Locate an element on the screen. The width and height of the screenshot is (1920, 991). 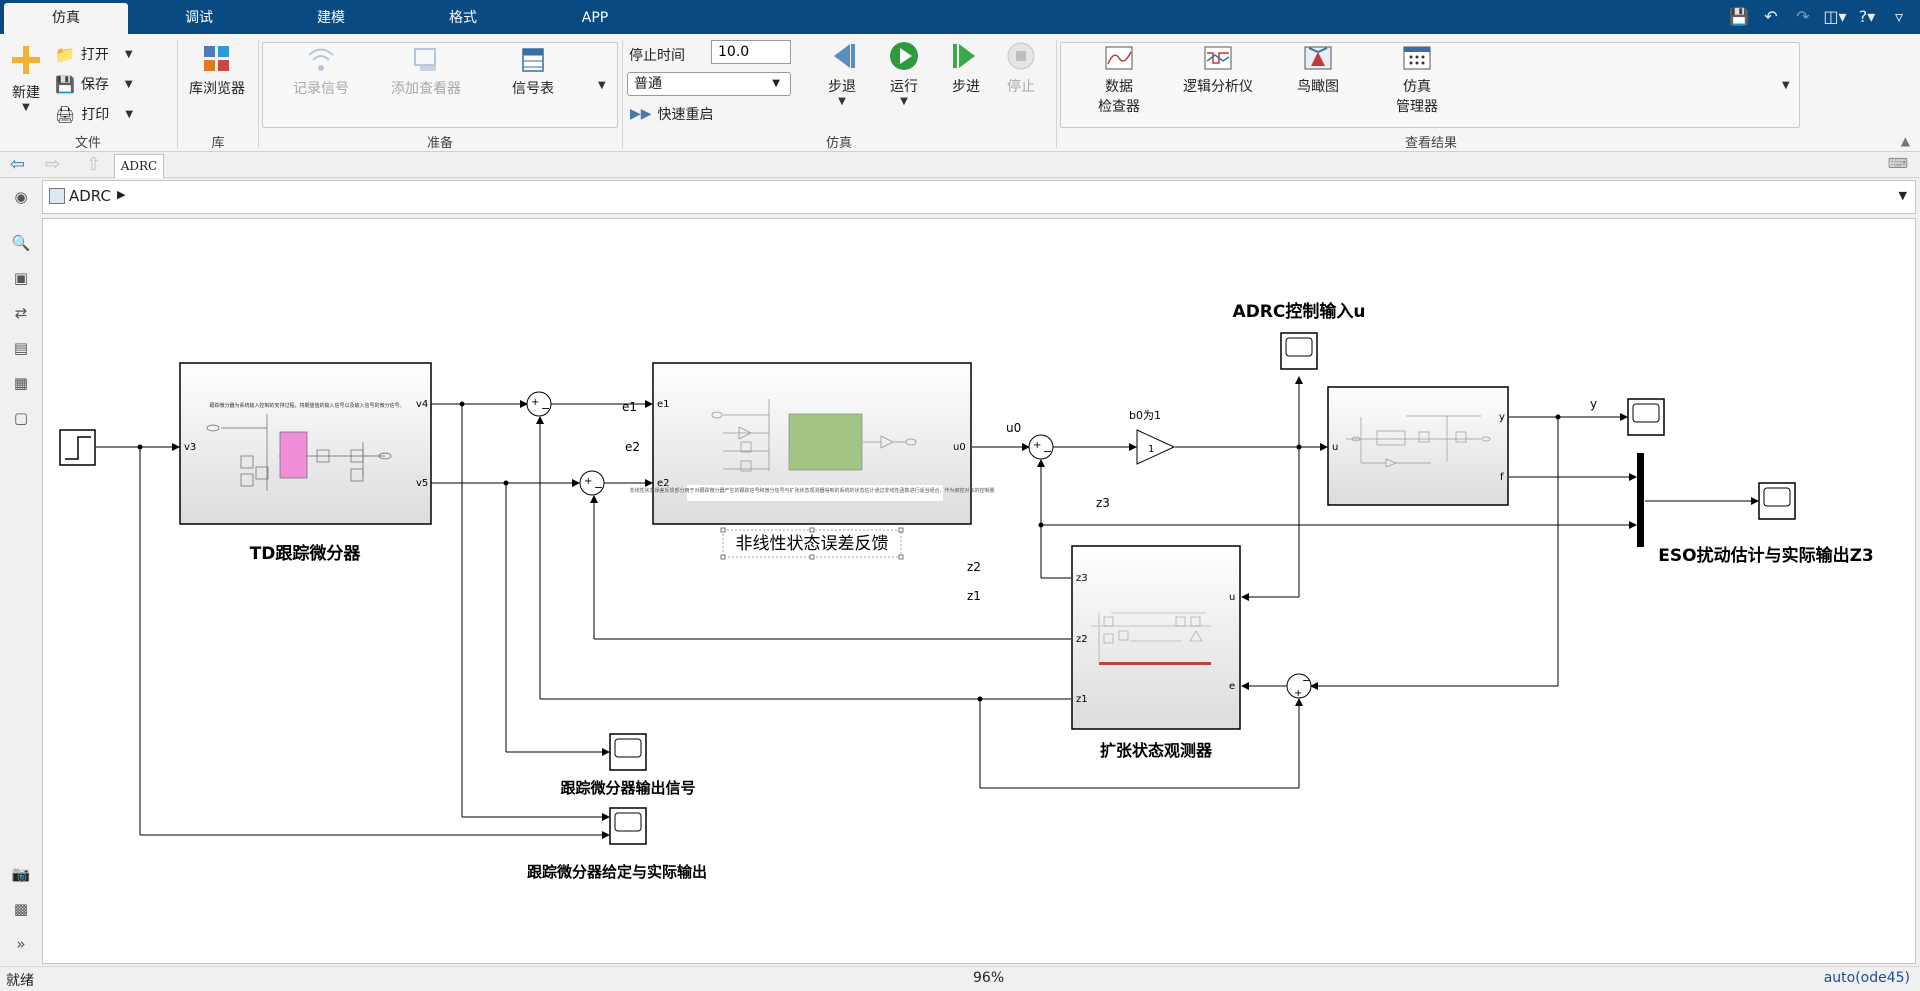
scope-td-compare is located at coordinates (628, 826).